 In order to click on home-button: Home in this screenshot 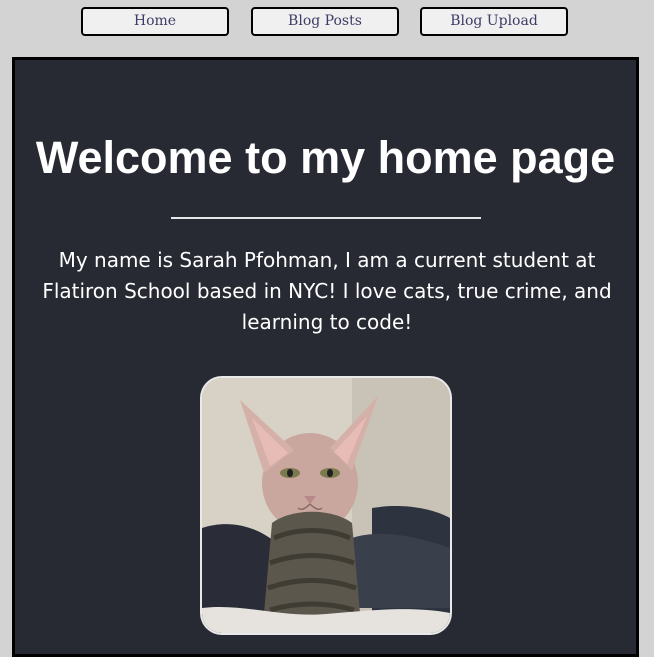, I will do `click(155, 21)`.